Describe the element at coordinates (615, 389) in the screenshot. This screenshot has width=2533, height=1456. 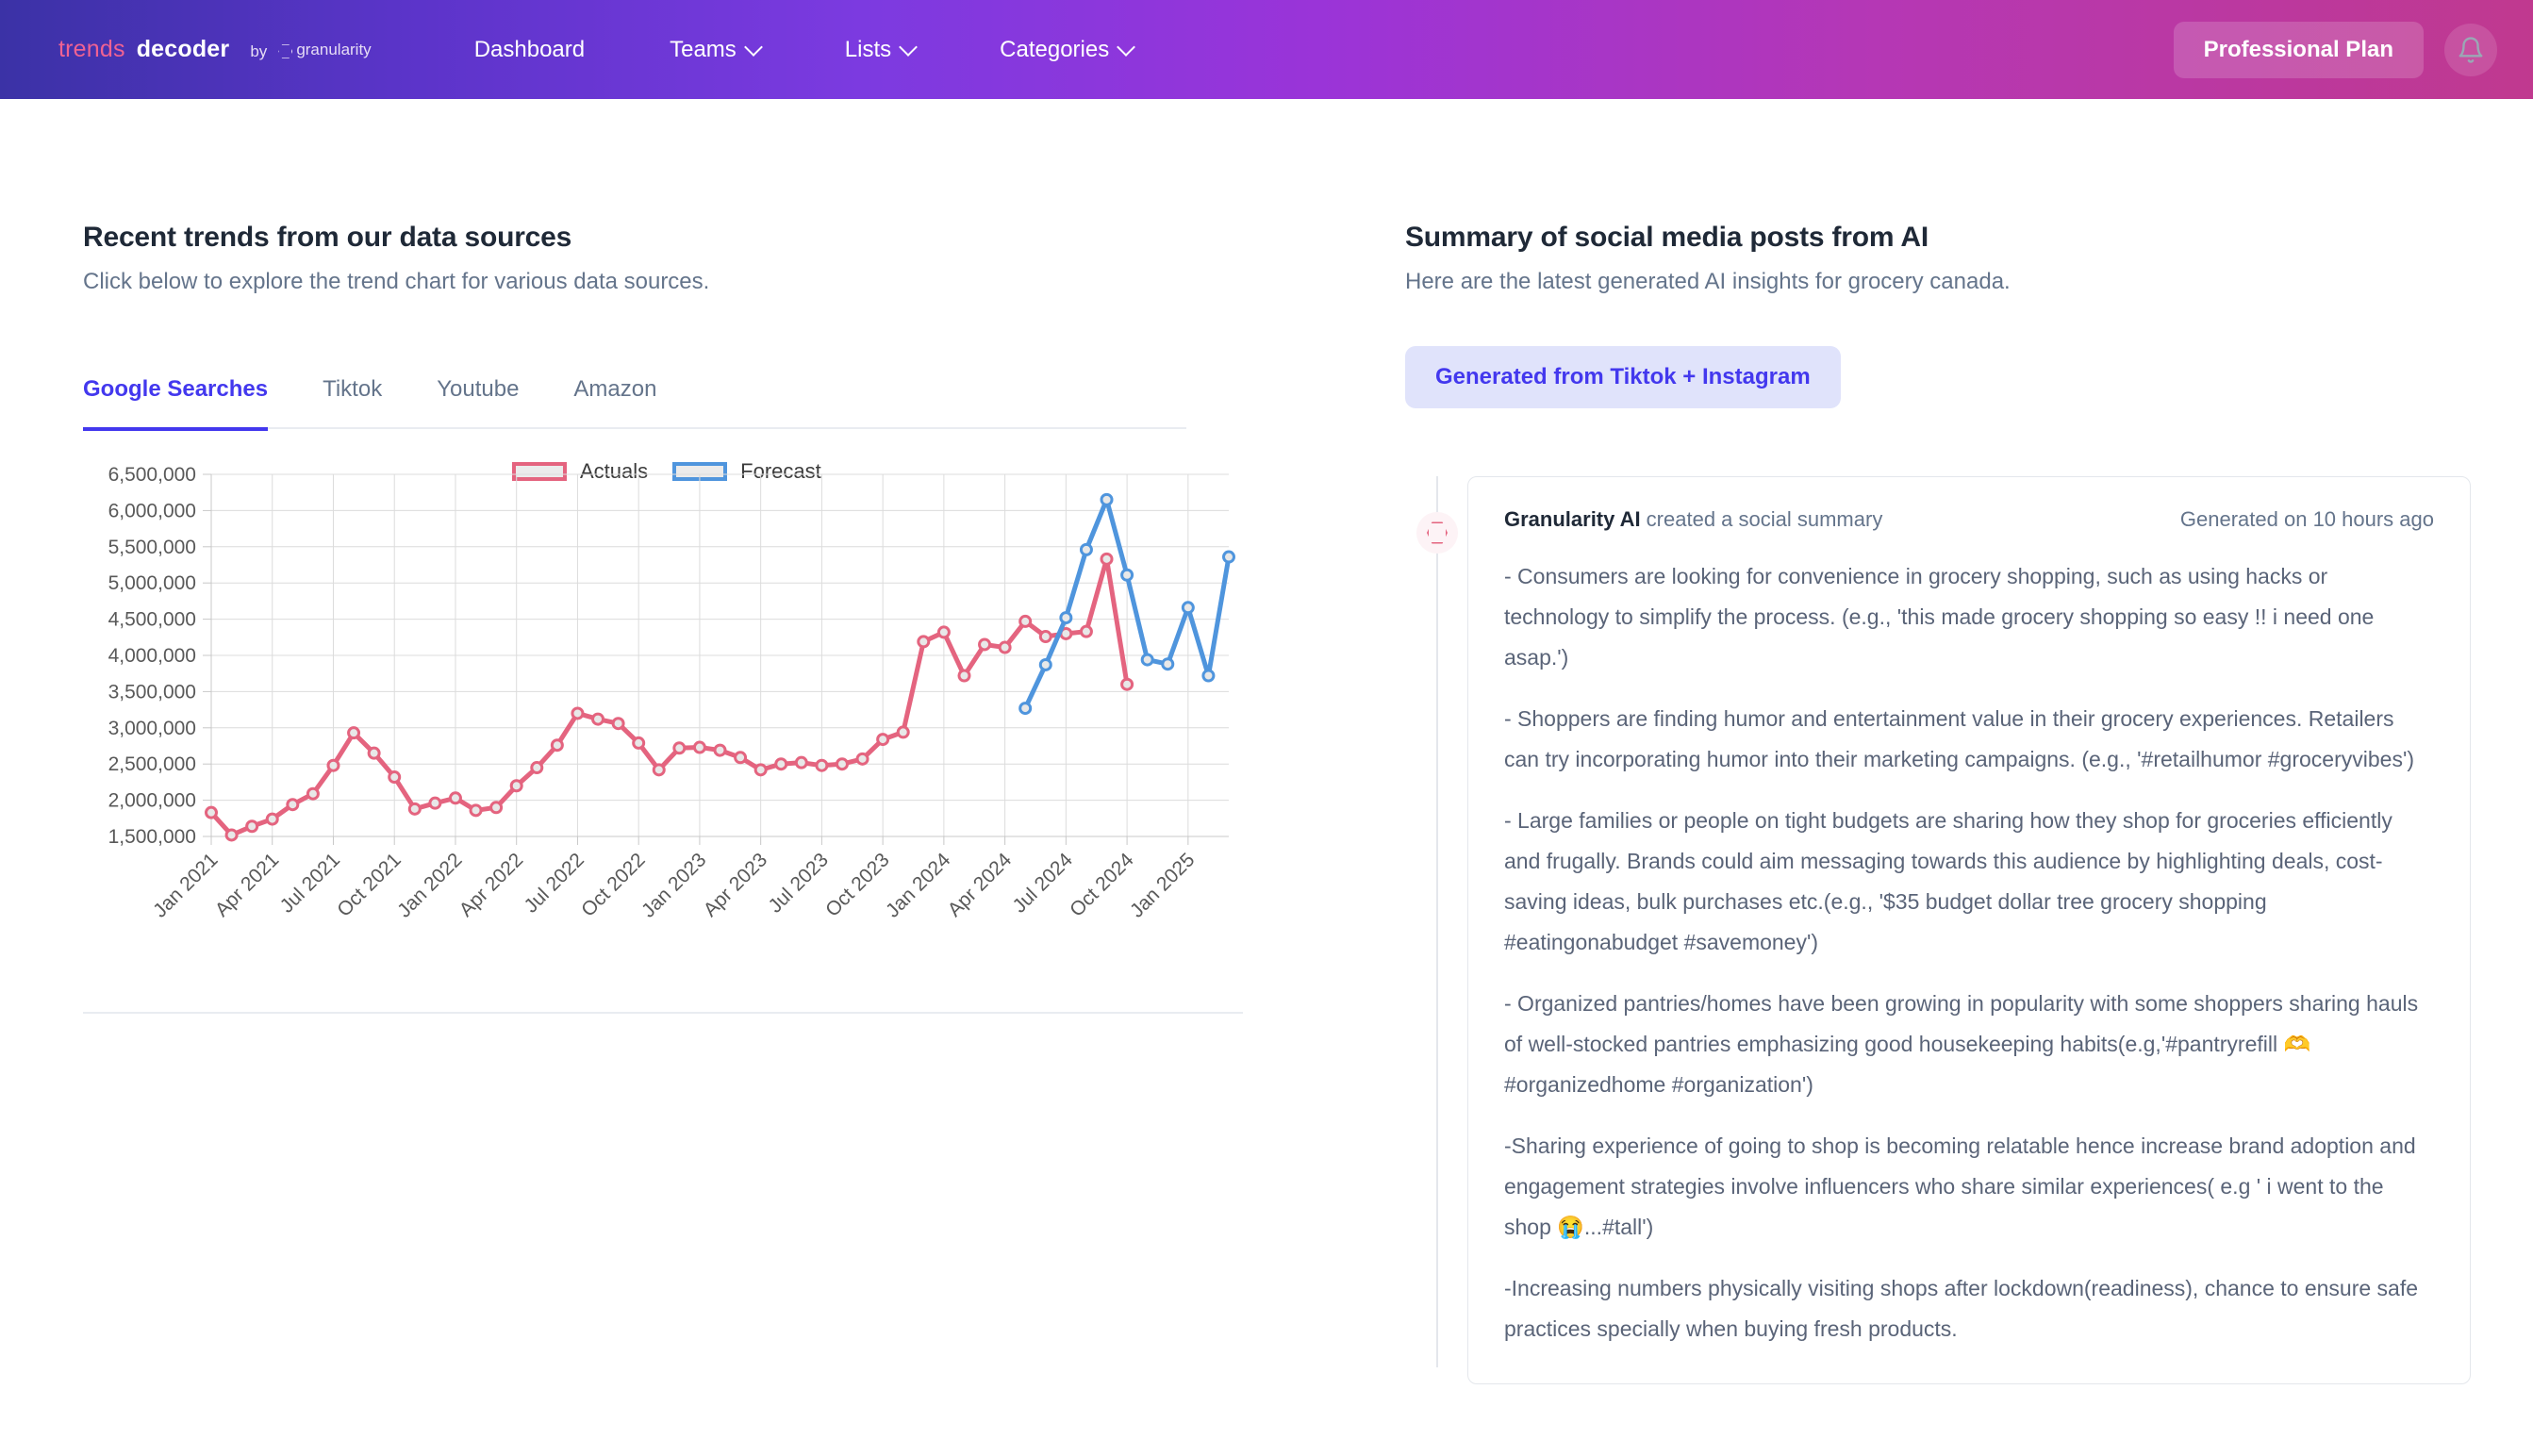
I see `tab-label-amazon: Amazon` at that location.